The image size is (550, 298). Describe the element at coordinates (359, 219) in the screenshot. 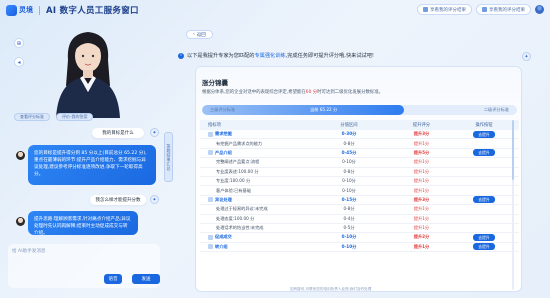

I see `table-row: 处理态度:100.00 分 0-4分 提升1分` at that location.